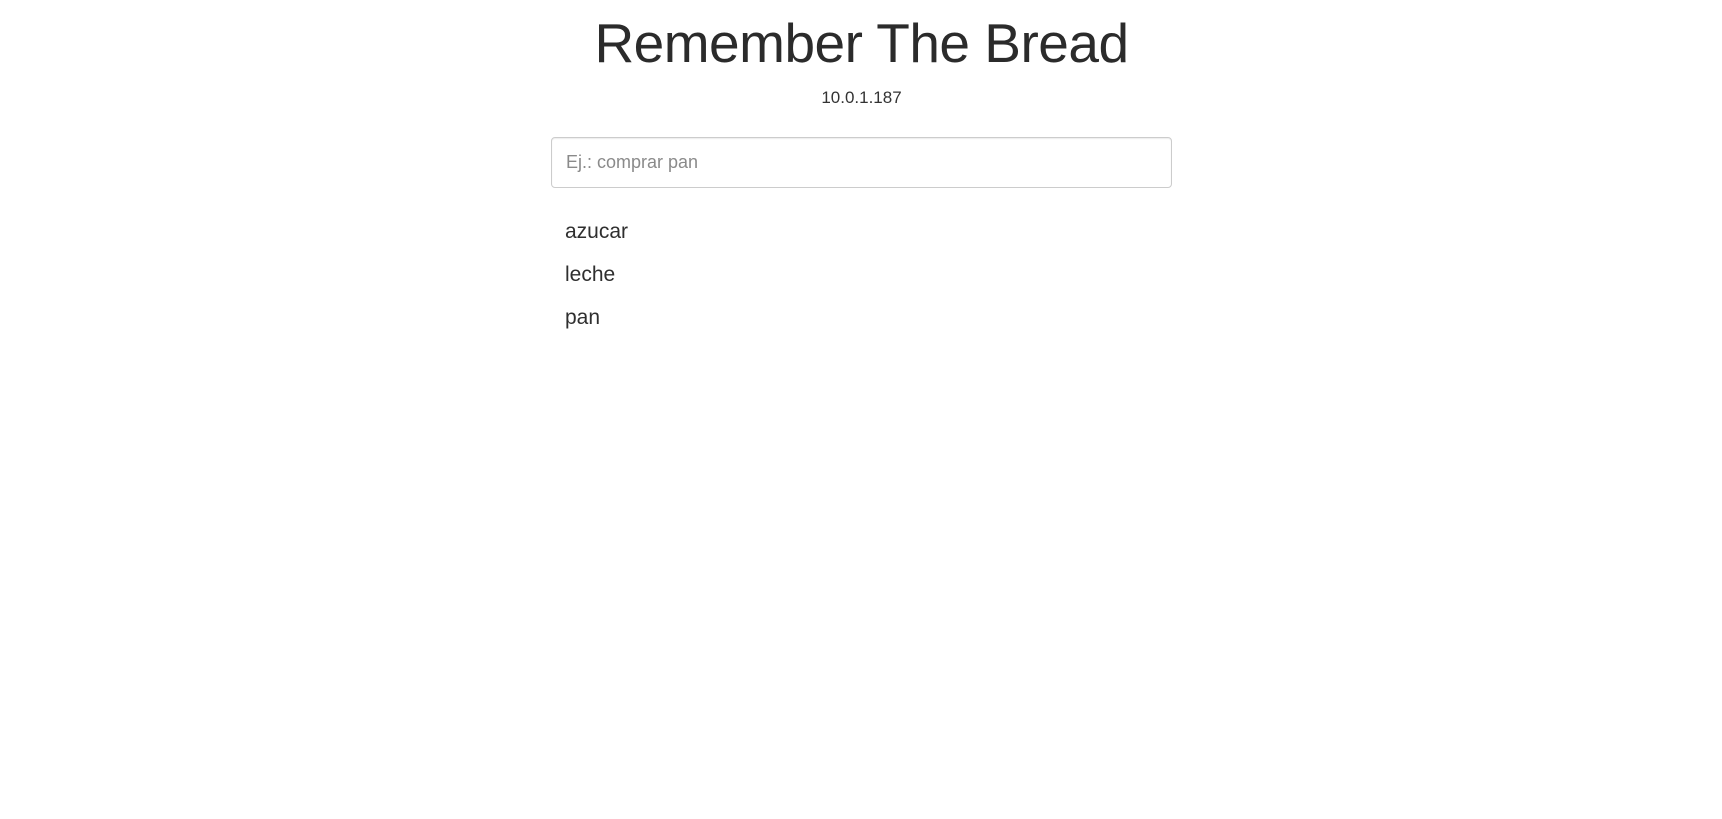  Describe the element at coordinates (861, 231) in the screenshot. I see `task-item-azucar: azucar` at that location.